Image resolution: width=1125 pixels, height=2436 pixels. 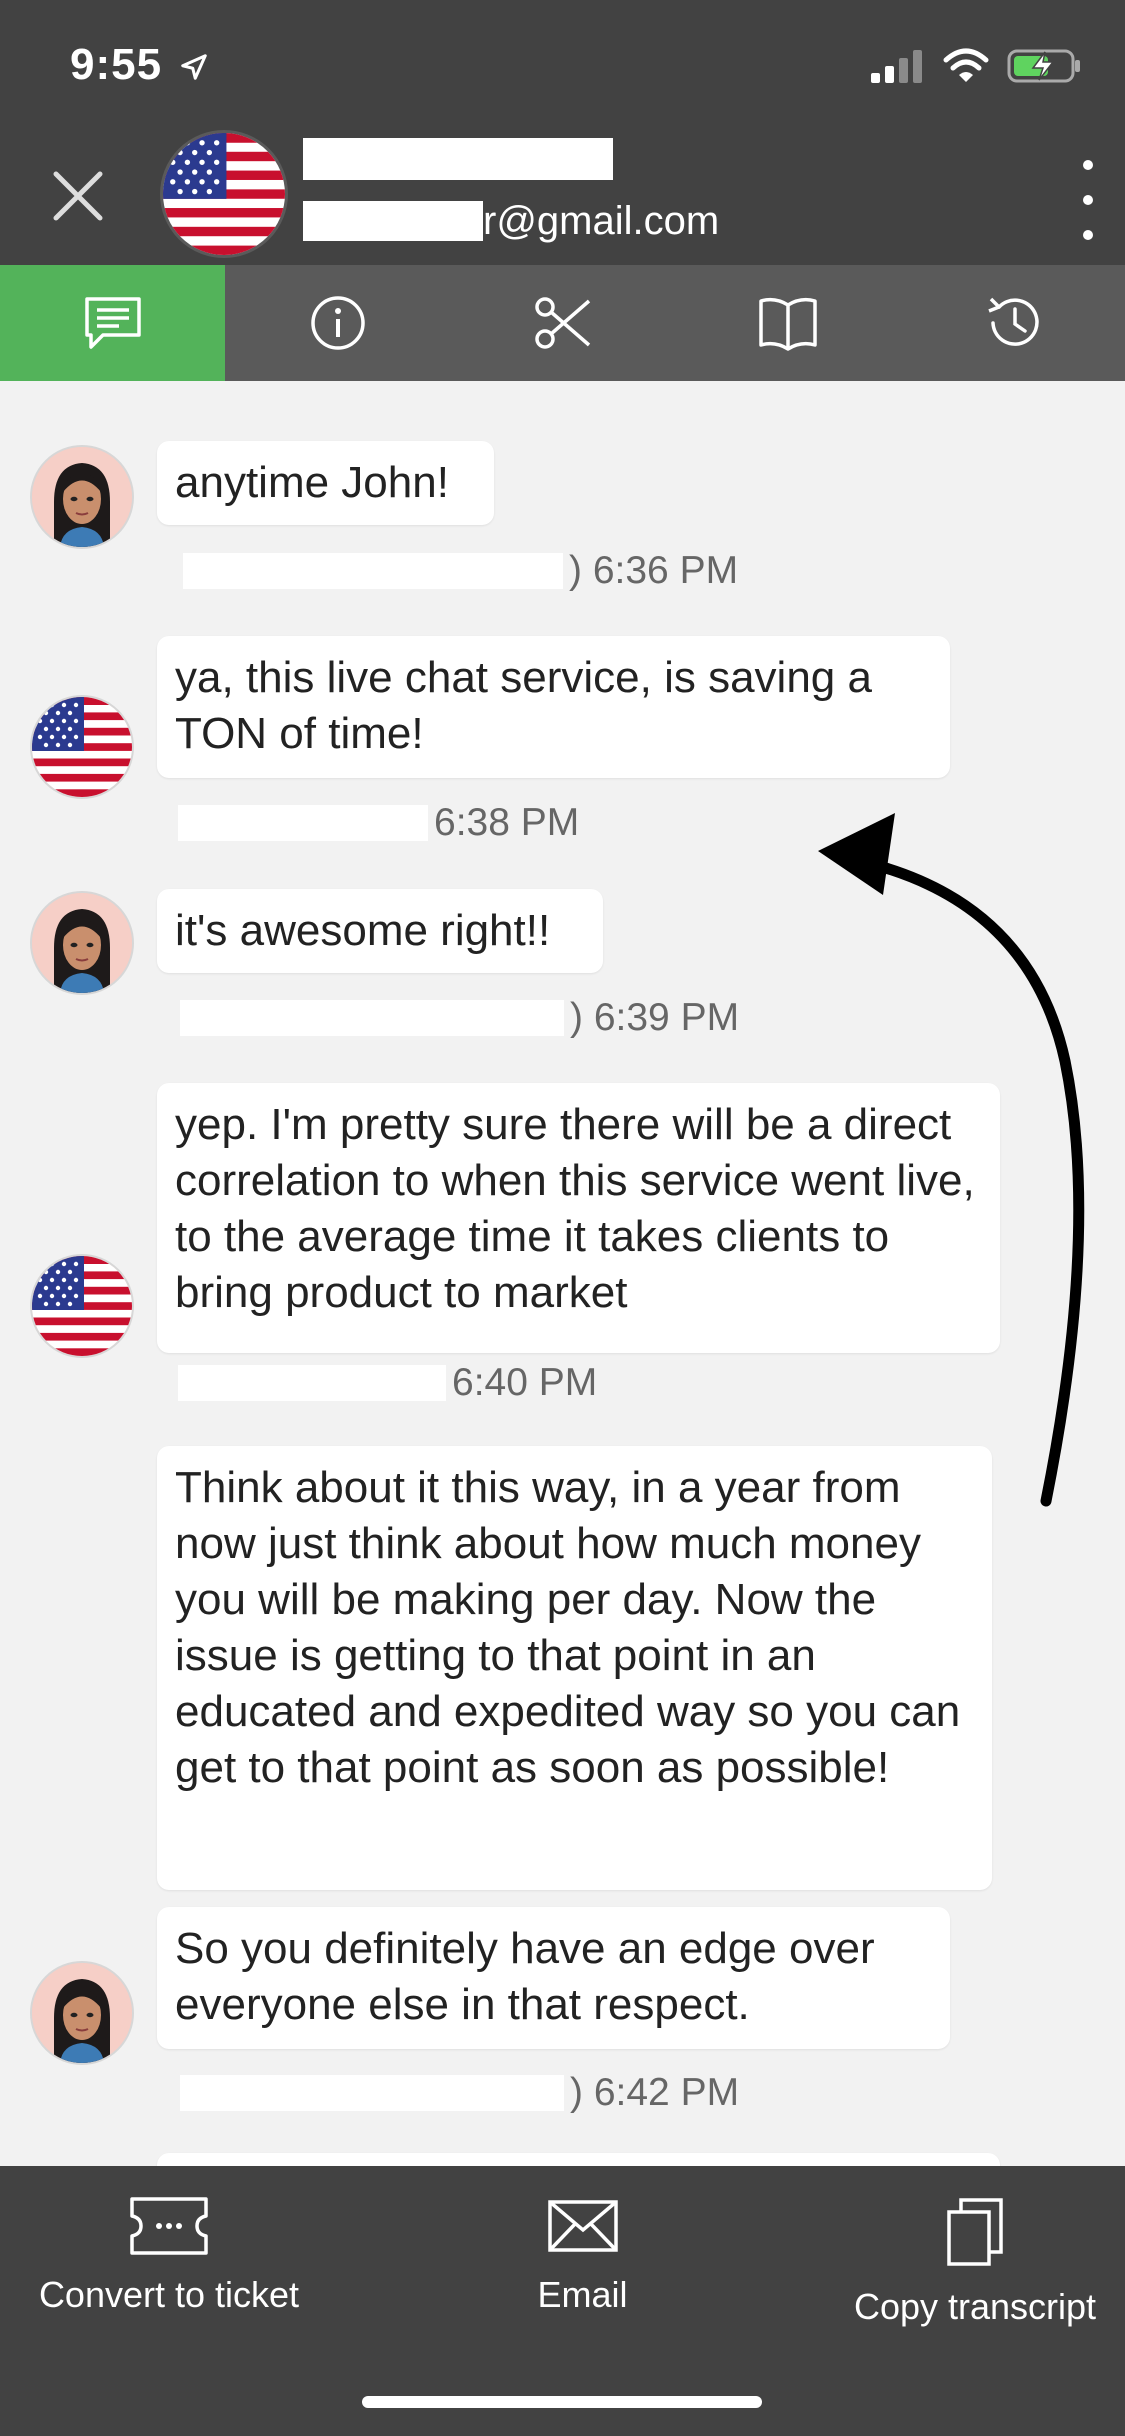 I want to click on info-icon, so click(x=337, y=323).